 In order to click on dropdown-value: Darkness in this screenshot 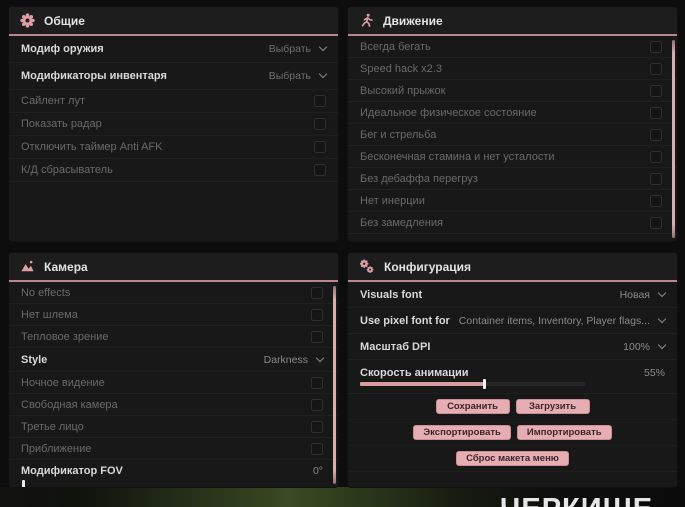, I will do `click(285, 359)`.